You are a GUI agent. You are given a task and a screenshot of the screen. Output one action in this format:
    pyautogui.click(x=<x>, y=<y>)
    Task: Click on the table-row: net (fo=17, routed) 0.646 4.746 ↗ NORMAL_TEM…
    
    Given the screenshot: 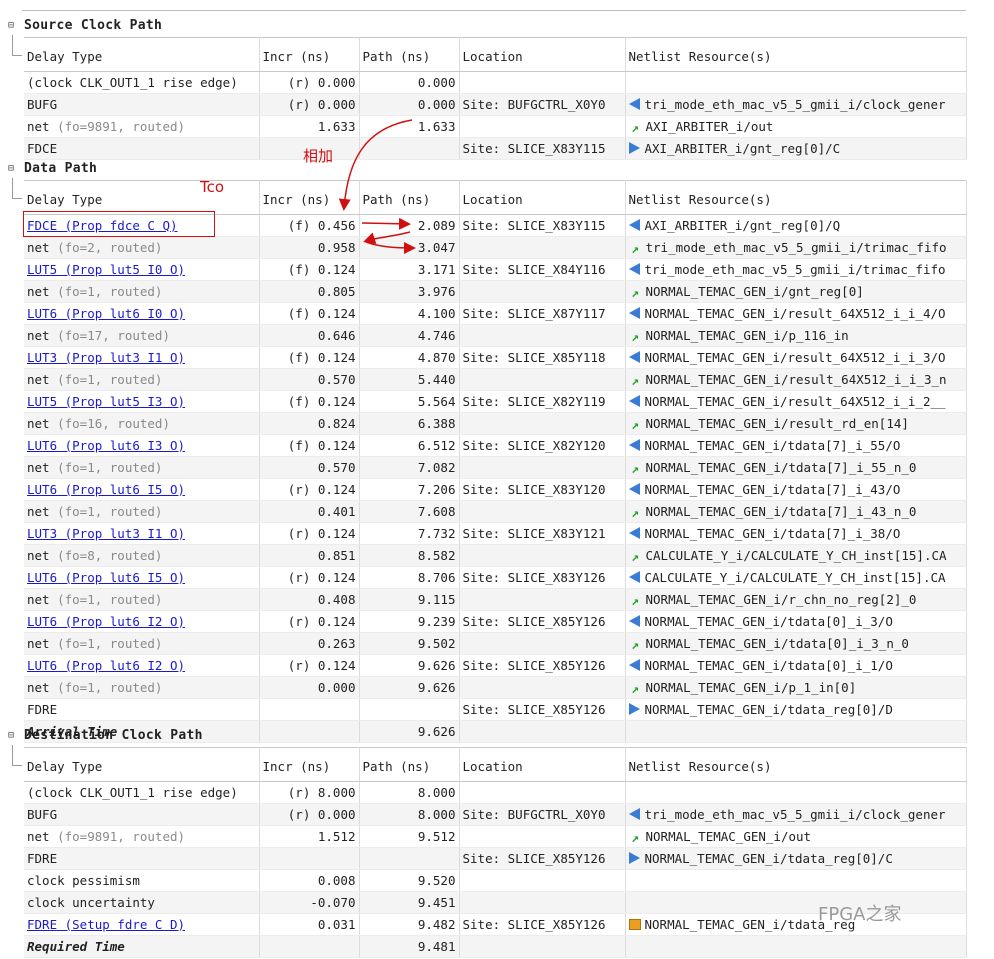 What is the action you would take?
    pyautogui.click(x=495, y=335)
    